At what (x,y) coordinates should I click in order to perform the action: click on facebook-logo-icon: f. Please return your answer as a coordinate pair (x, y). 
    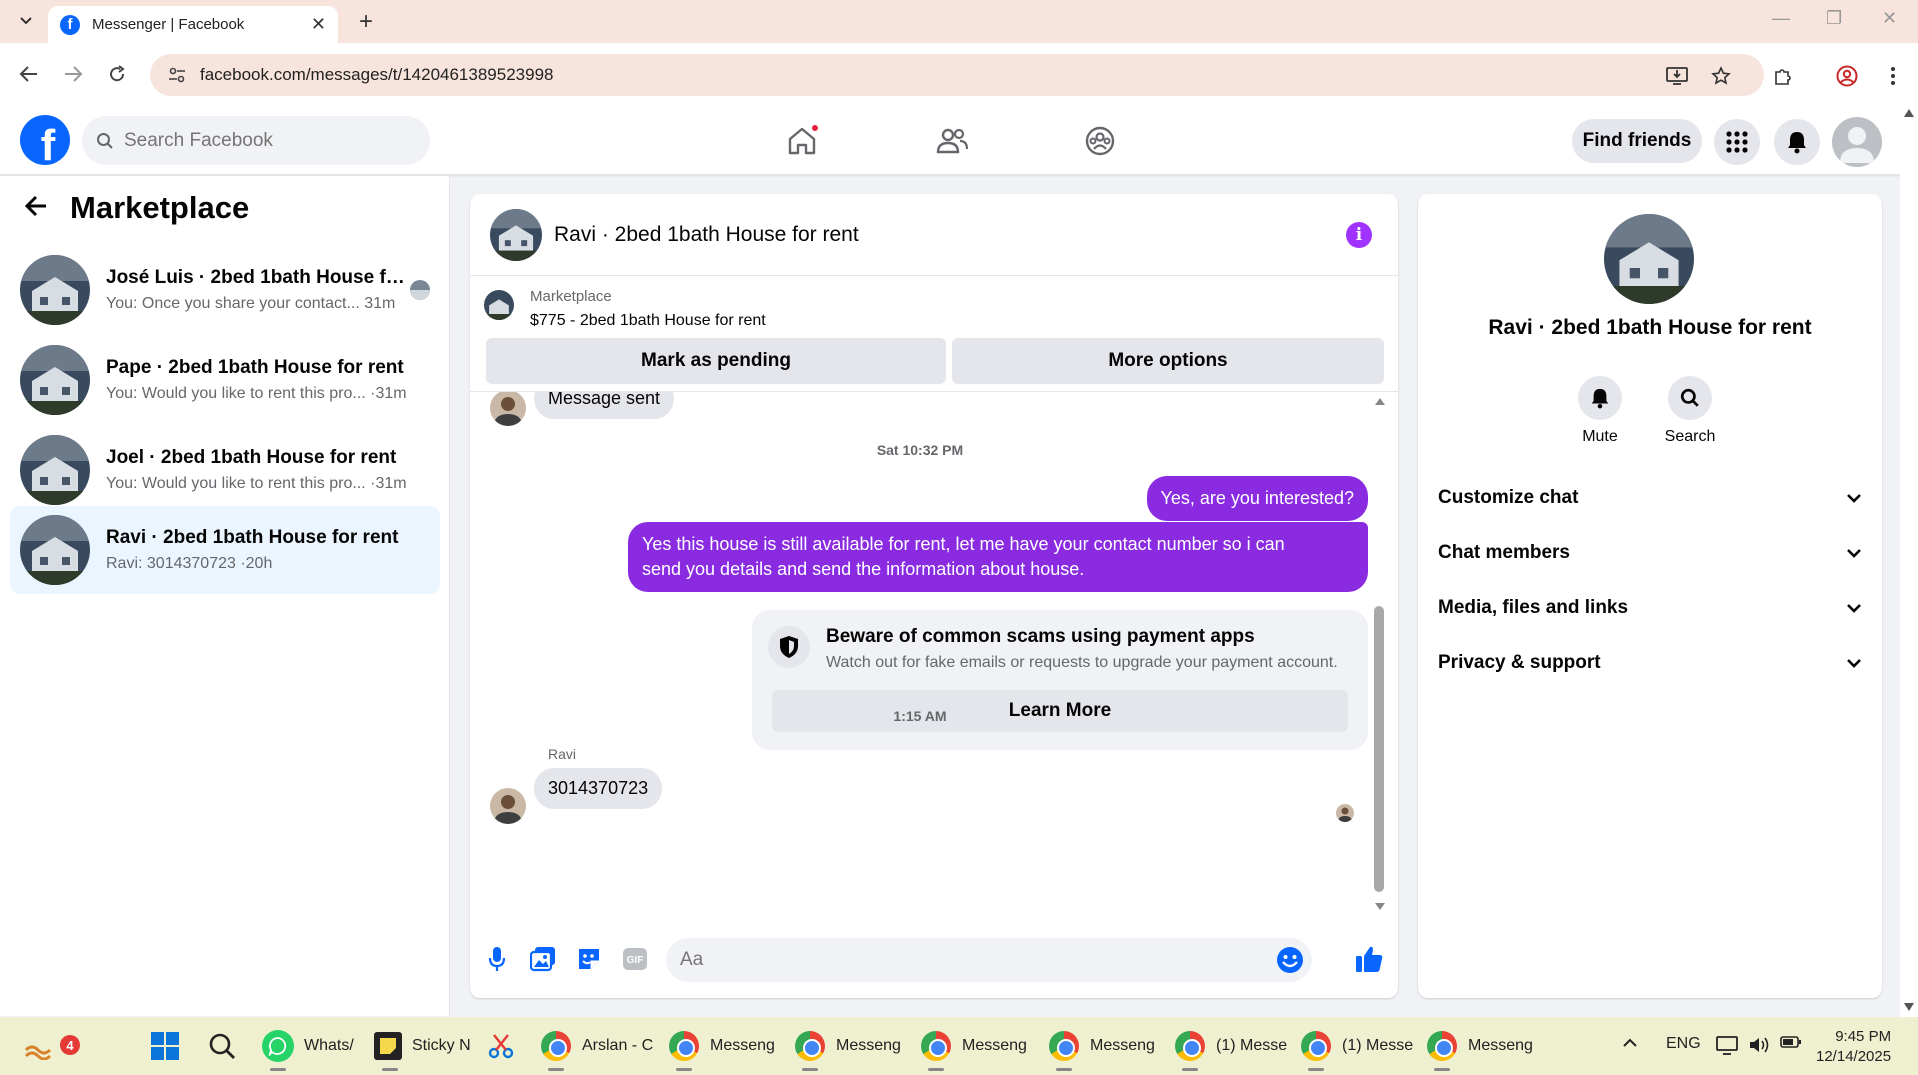
    Looking at the image, I should click on (45, 140).